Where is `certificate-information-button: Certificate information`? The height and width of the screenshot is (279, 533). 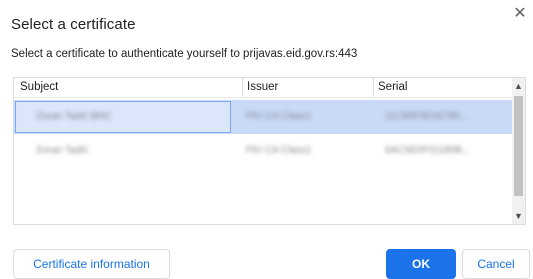 certificate-information-button: Certificate information is located at coordinates (91, 264).